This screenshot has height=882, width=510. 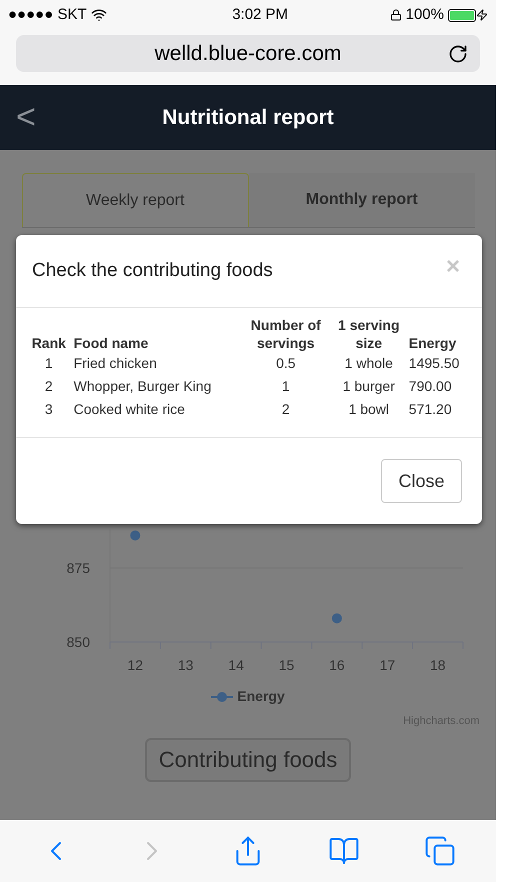 I want to click on wifi-icon, so click(x=98, y=15).